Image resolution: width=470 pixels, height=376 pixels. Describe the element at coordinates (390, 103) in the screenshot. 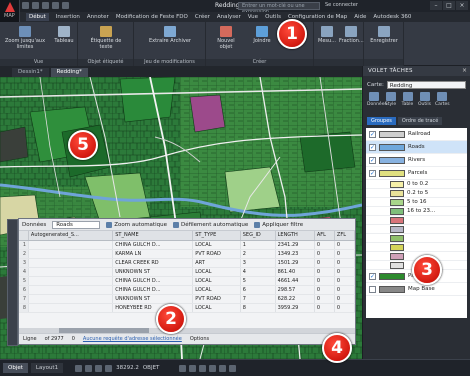

I see `tool-style: Style` at that location.